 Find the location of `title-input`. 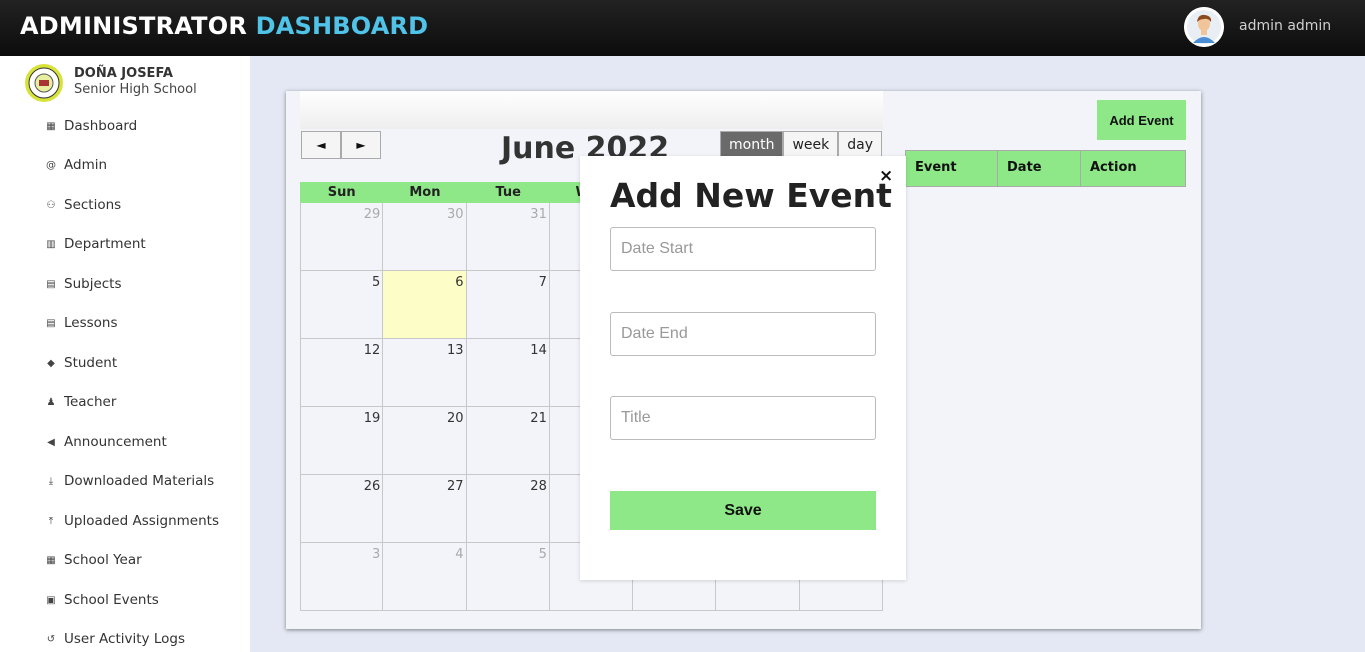

title-input is located at coordinates (743, 418).